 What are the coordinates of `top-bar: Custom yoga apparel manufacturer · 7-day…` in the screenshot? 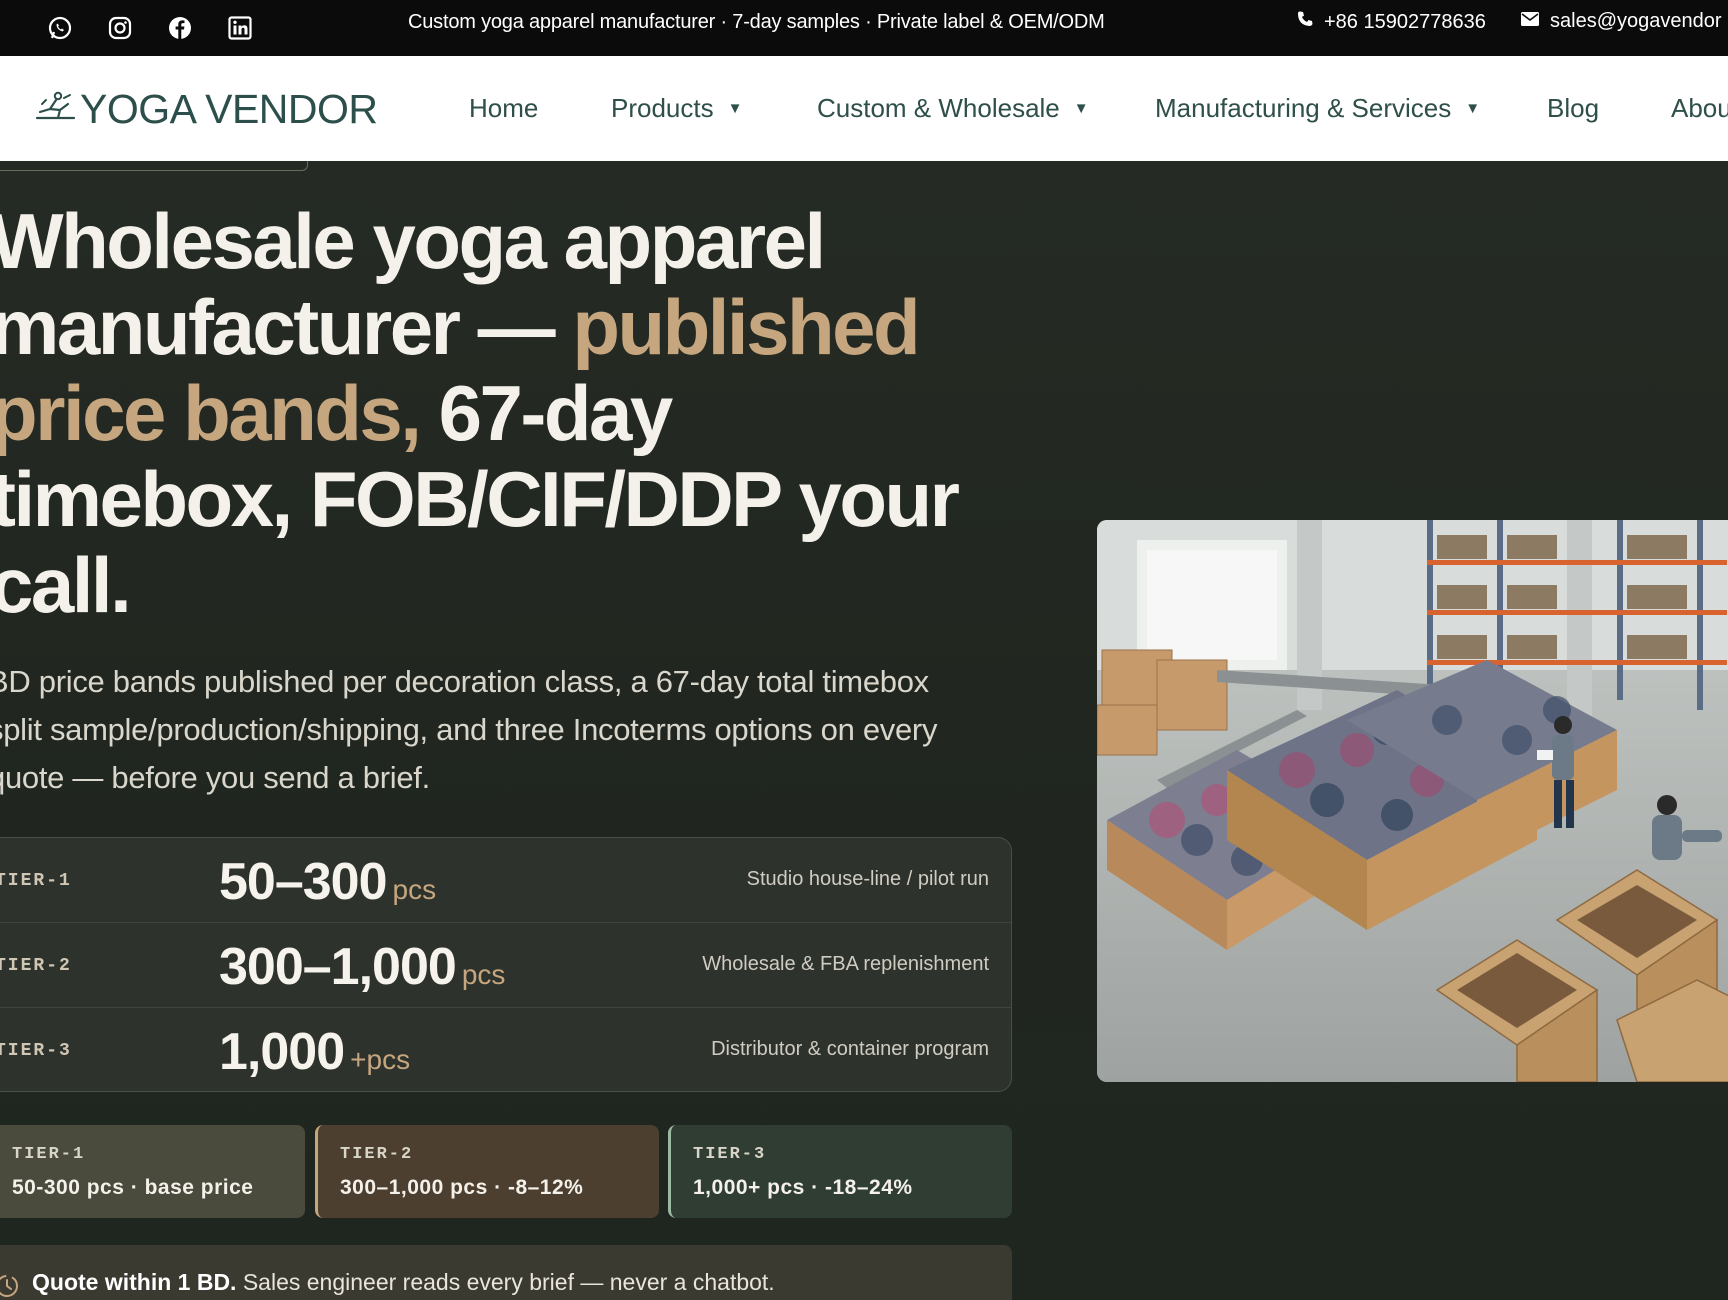 It's located at (864, 28).